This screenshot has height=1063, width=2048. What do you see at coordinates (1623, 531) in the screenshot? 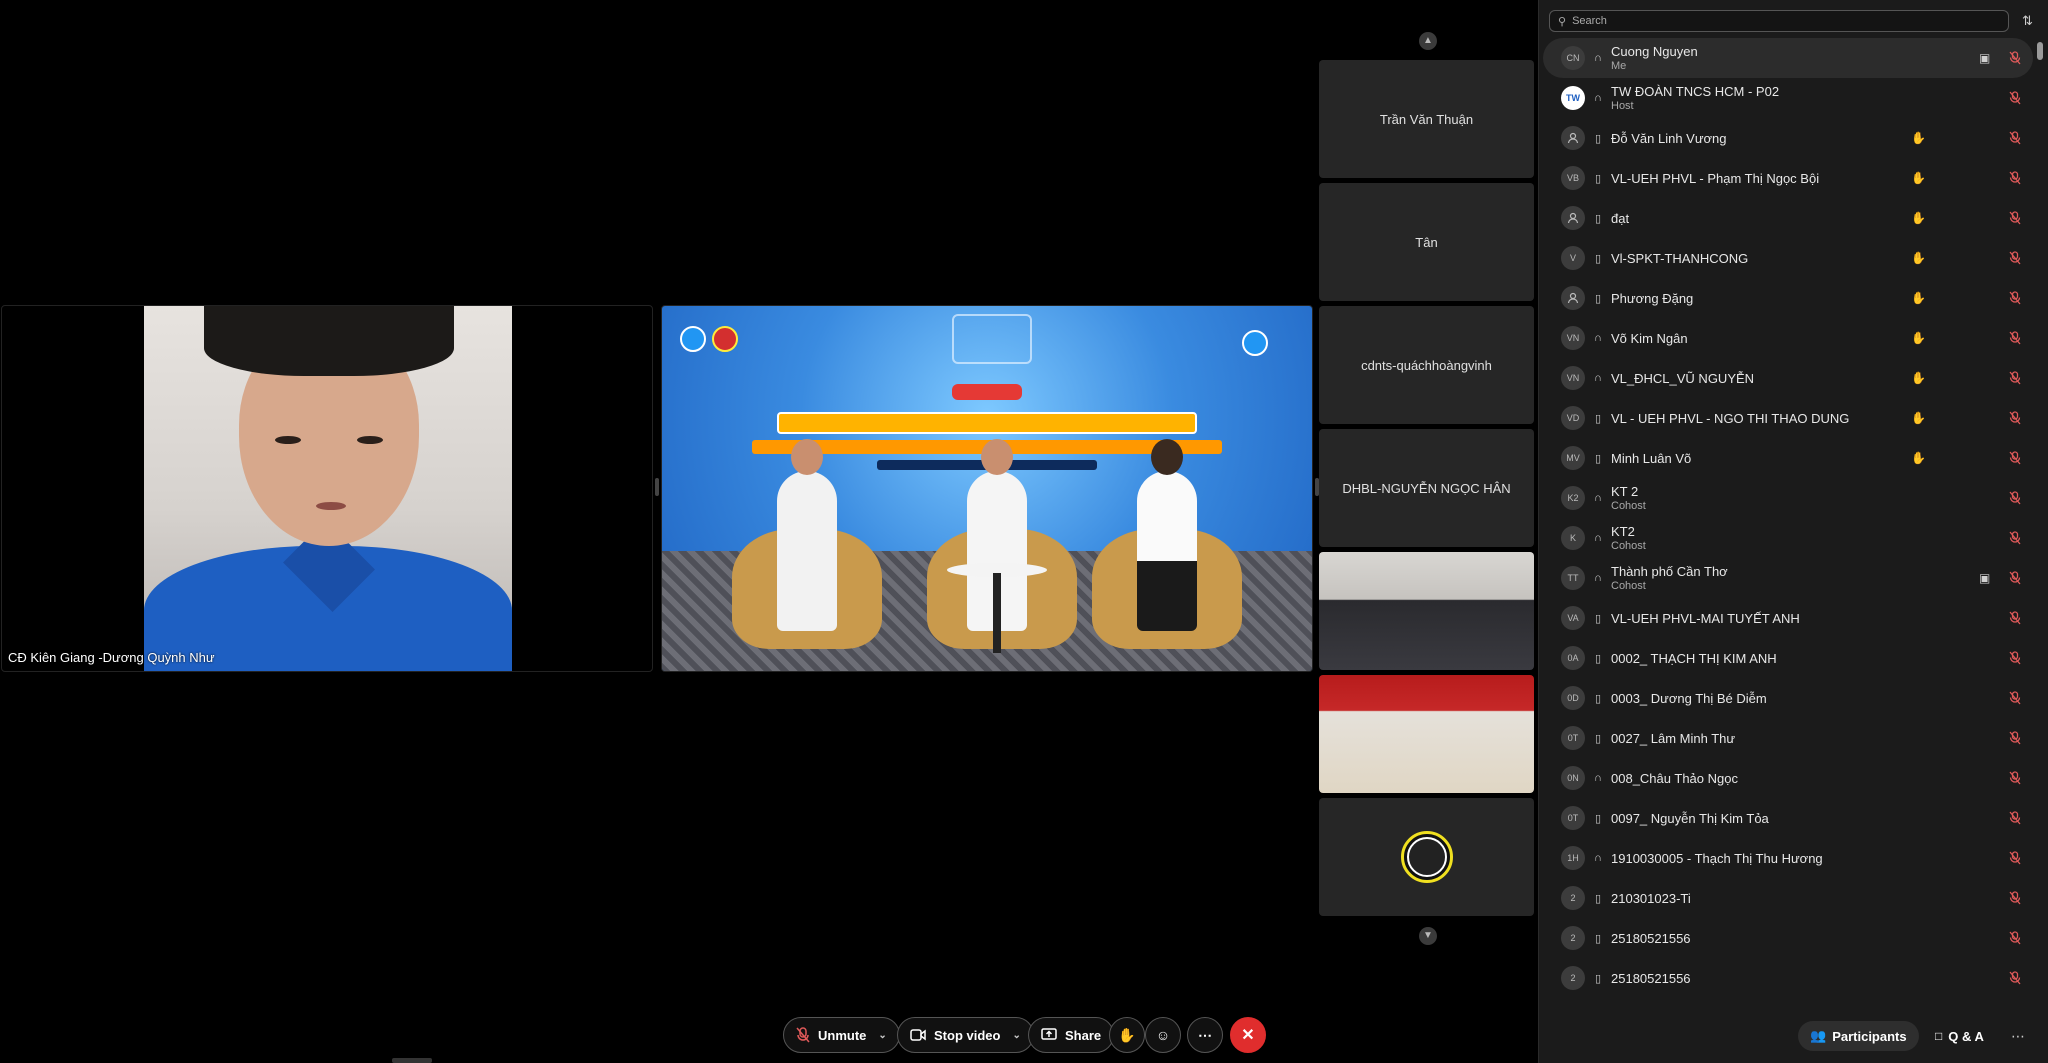
I see `participant-name: KT2` at bounding box center [1623, 531].